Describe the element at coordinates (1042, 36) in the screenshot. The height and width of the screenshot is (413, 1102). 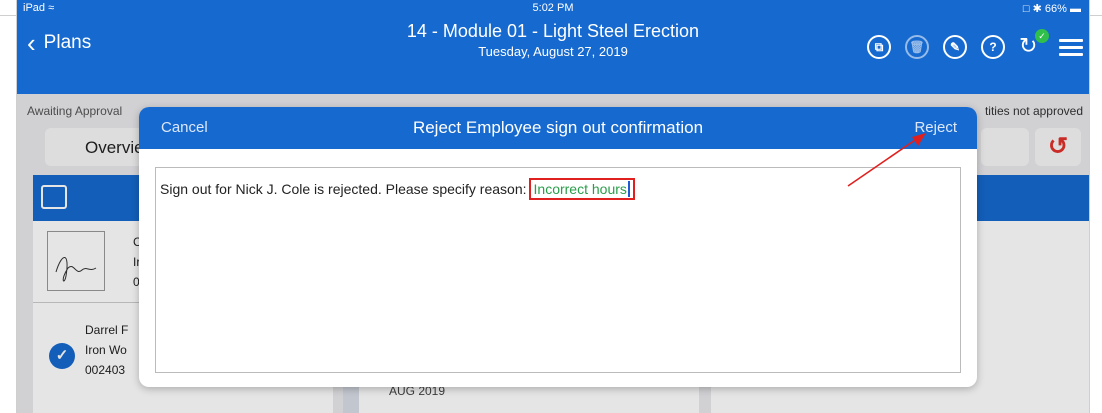
I see `sync-check-badge: ✓` at that location.